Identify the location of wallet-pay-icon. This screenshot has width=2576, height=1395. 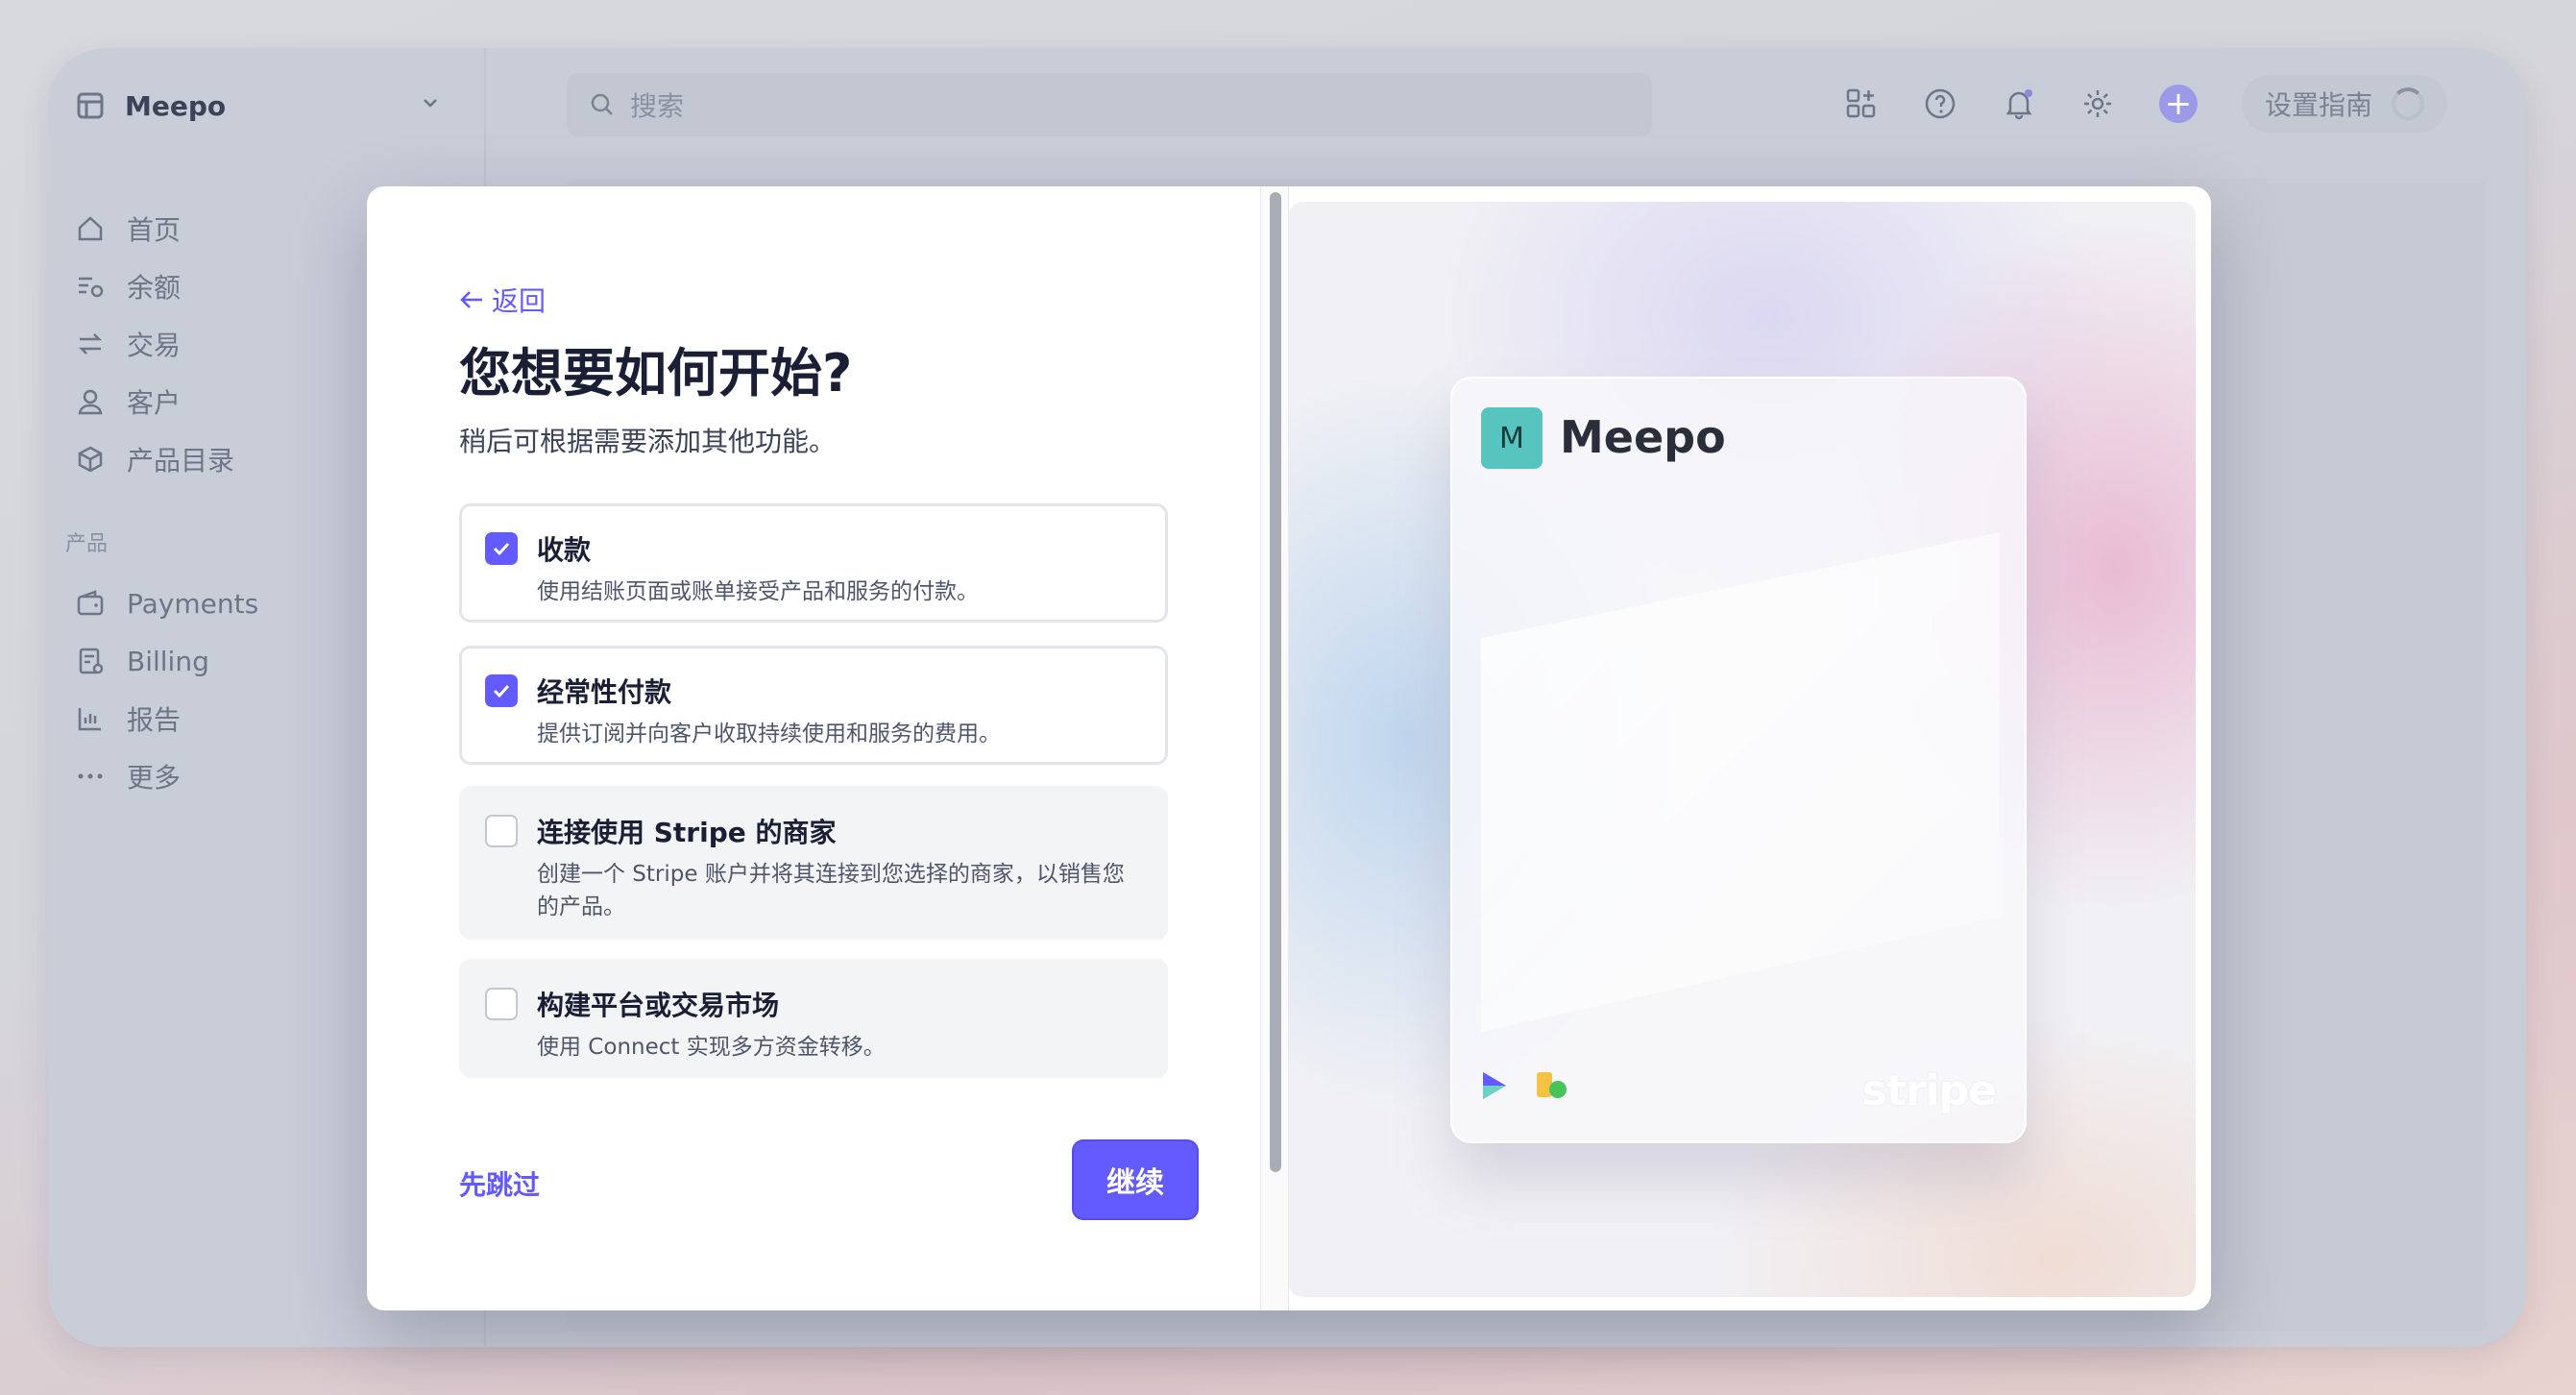
(1552, 1085).